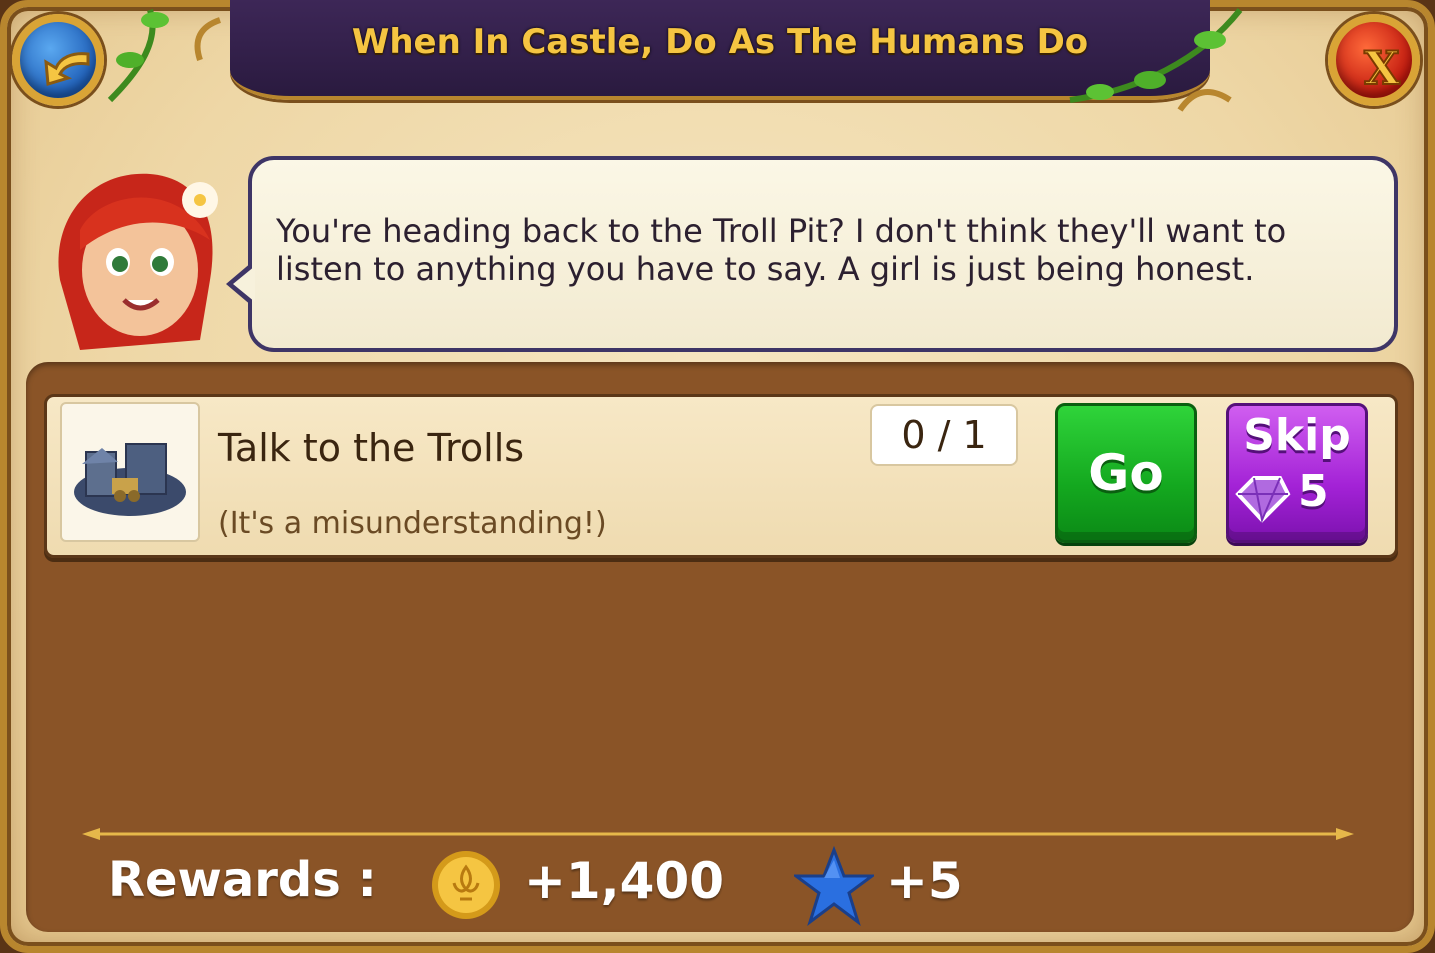  I want to click on reward-stars-value: +5, so click(924, 881).